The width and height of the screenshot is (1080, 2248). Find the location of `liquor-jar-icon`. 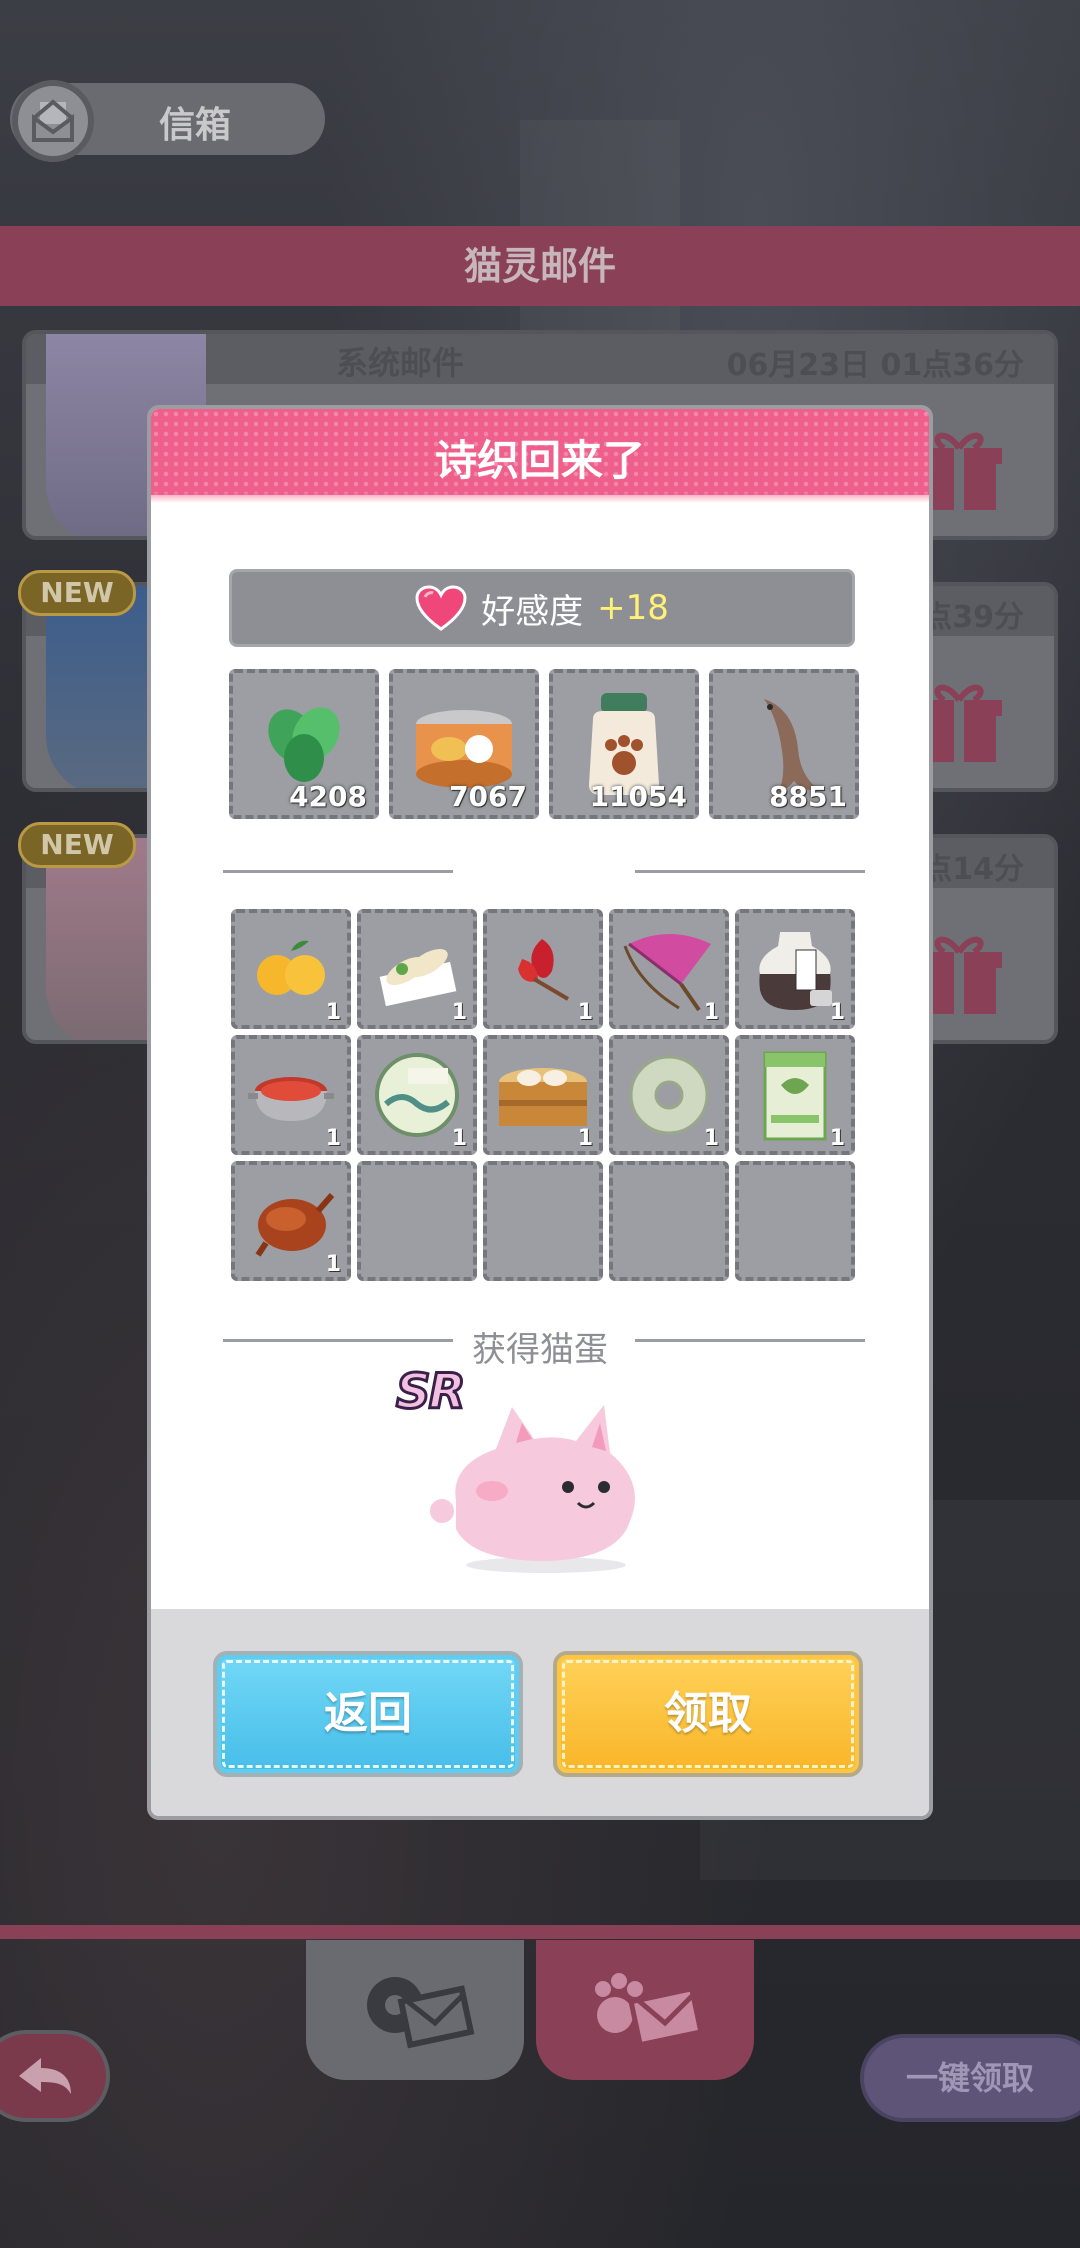

liquor-jar-icon is located at coordinates (795, 971).